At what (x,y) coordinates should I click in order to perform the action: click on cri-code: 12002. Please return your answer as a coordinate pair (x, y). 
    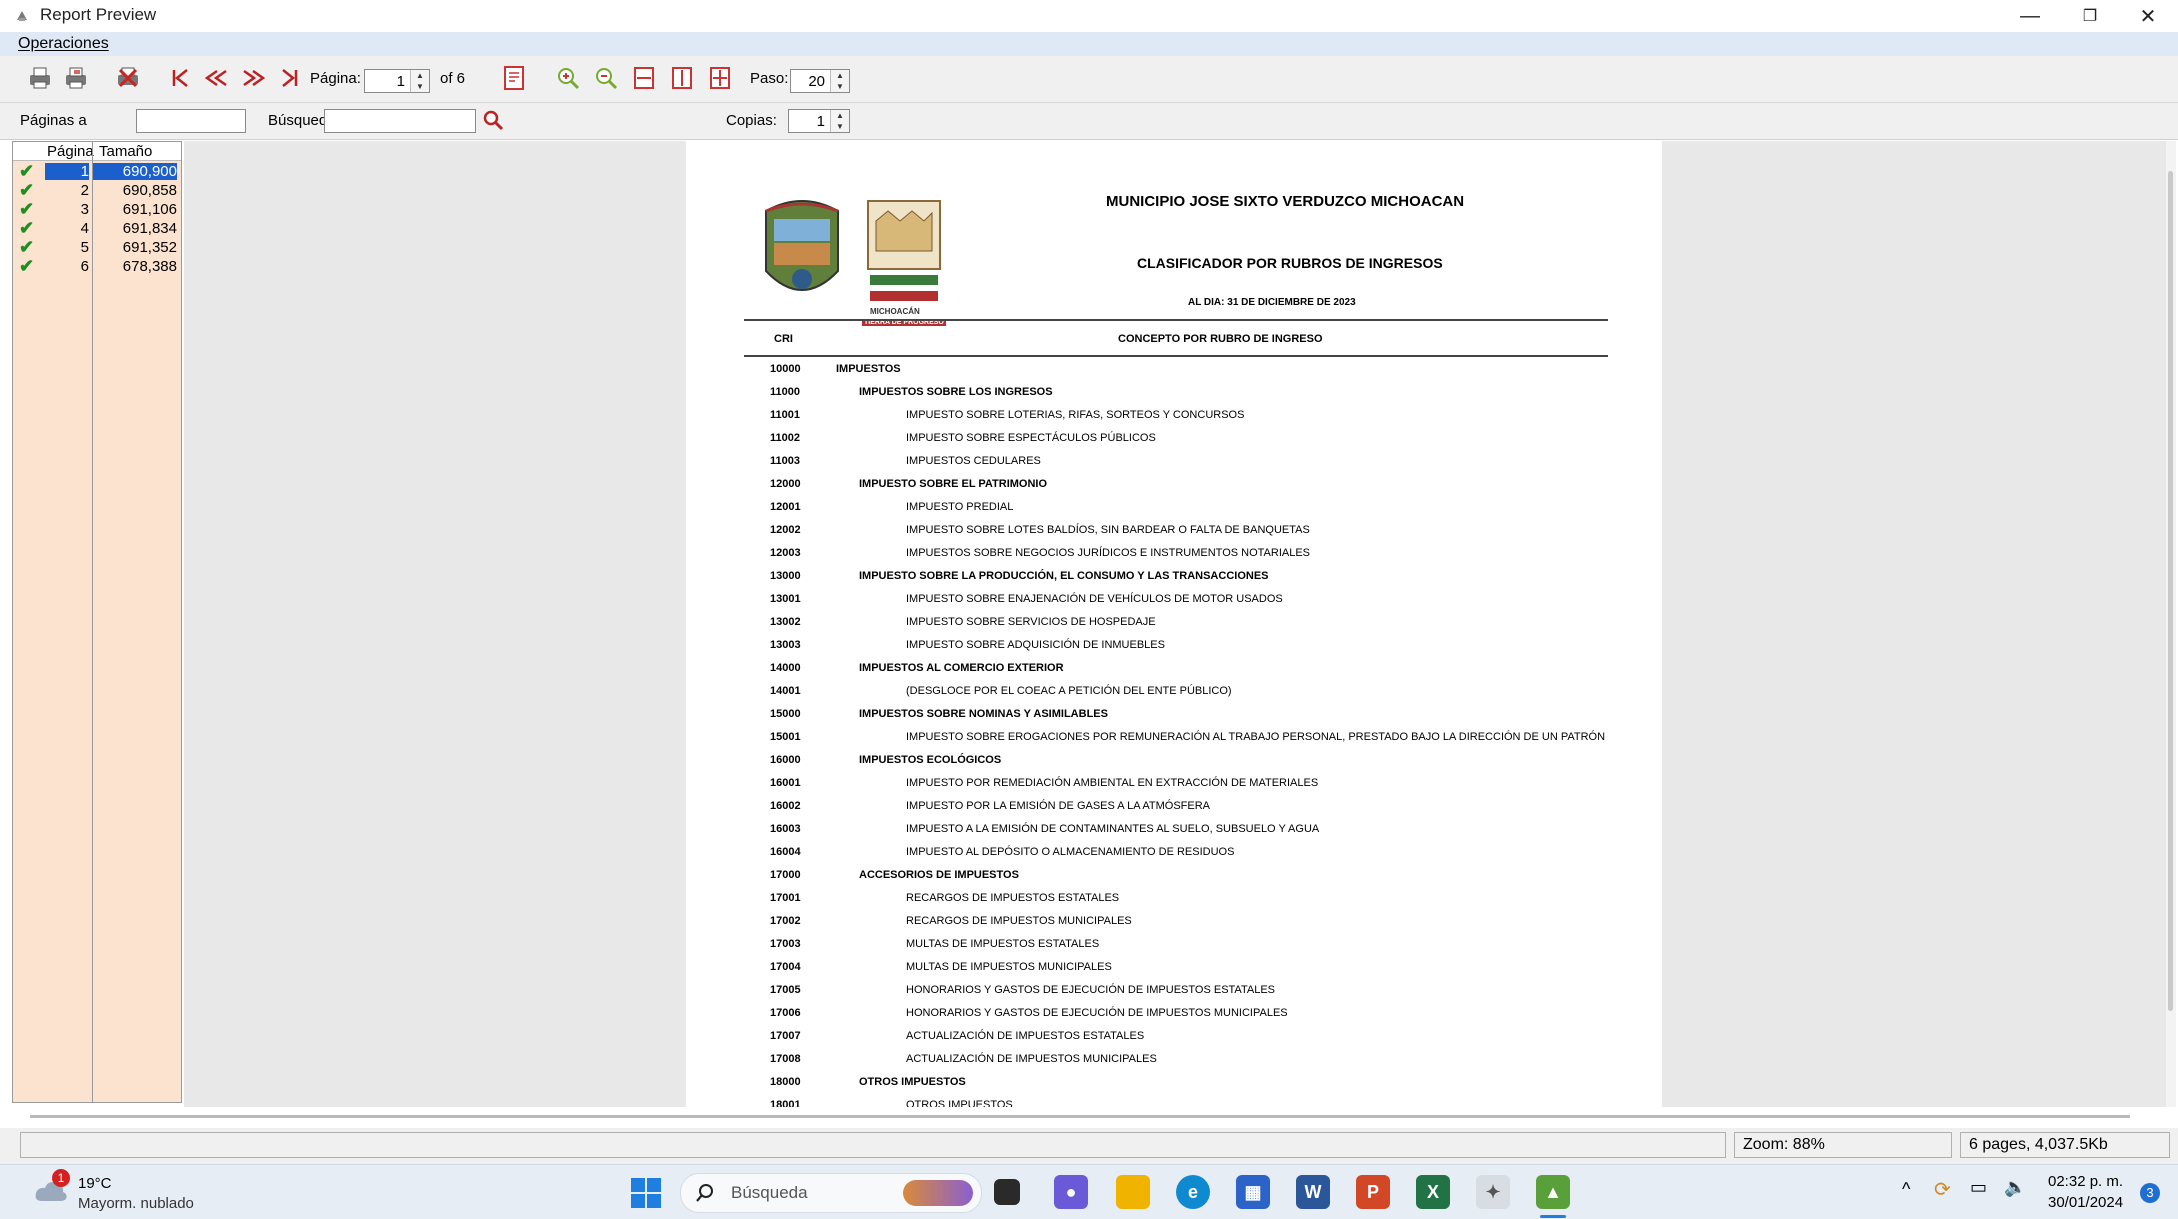
    Looking at the image, I should click on (785, 530).